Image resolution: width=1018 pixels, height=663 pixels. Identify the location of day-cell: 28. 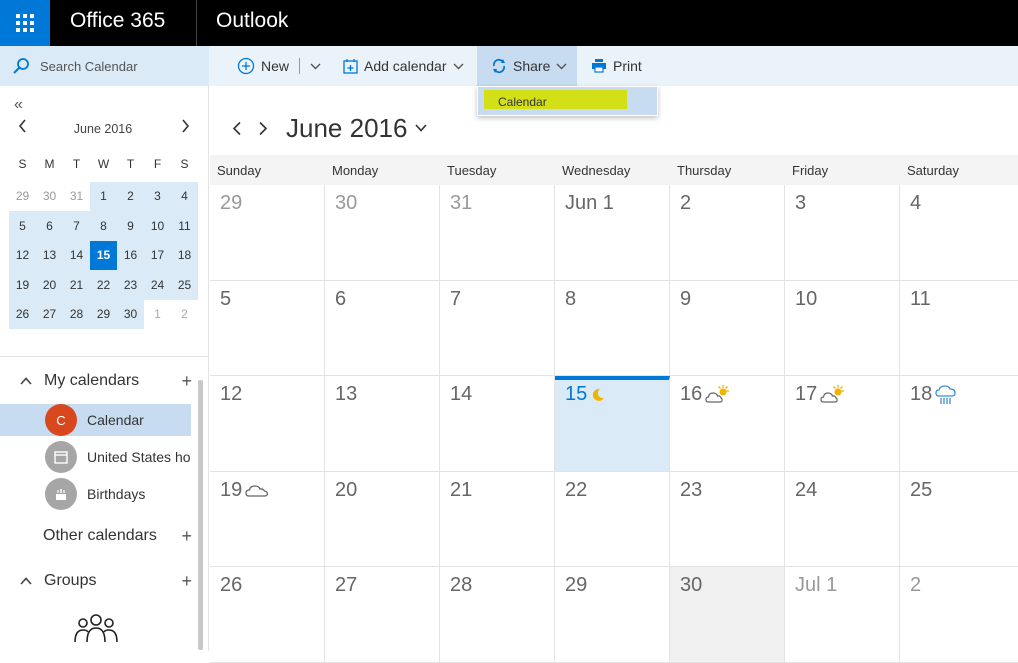
(497, 614).